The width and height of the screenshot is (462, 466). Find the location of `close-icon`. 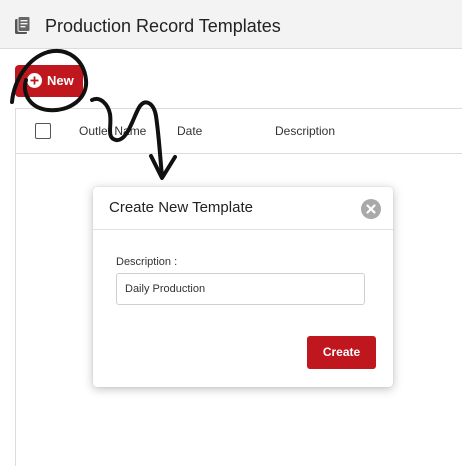

close-icon is located at coordinates (371, 209).